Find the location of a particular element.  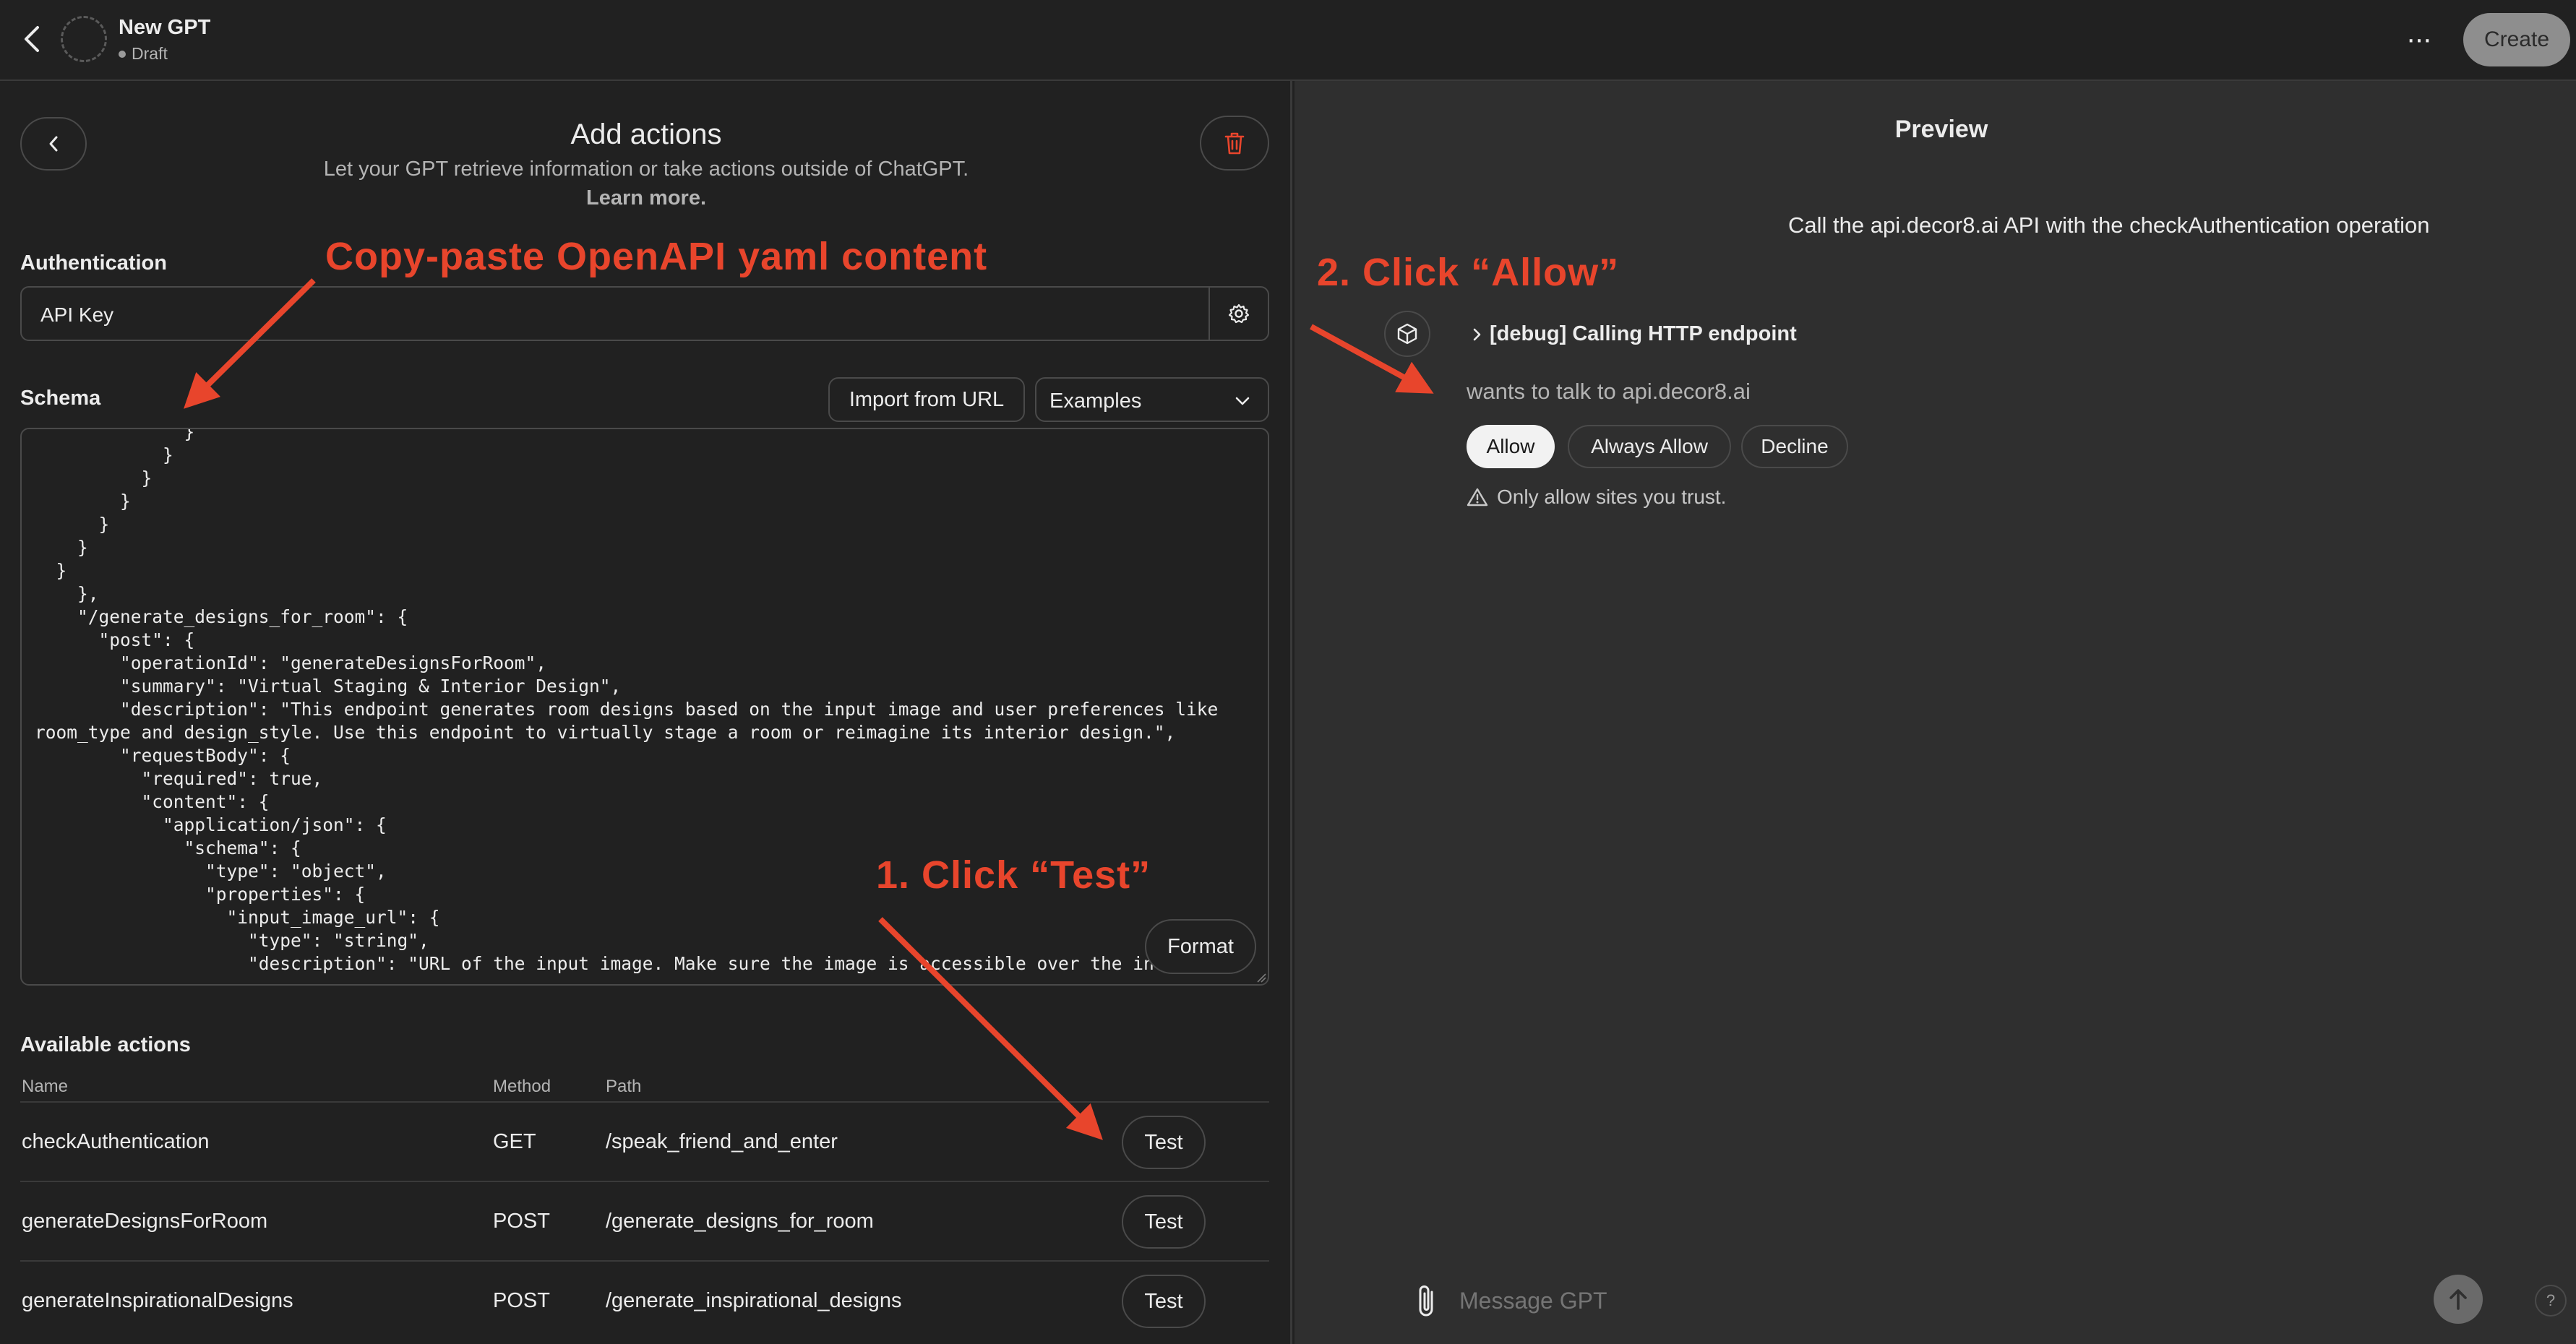

send-button is located at coordinates (2459, 1299).